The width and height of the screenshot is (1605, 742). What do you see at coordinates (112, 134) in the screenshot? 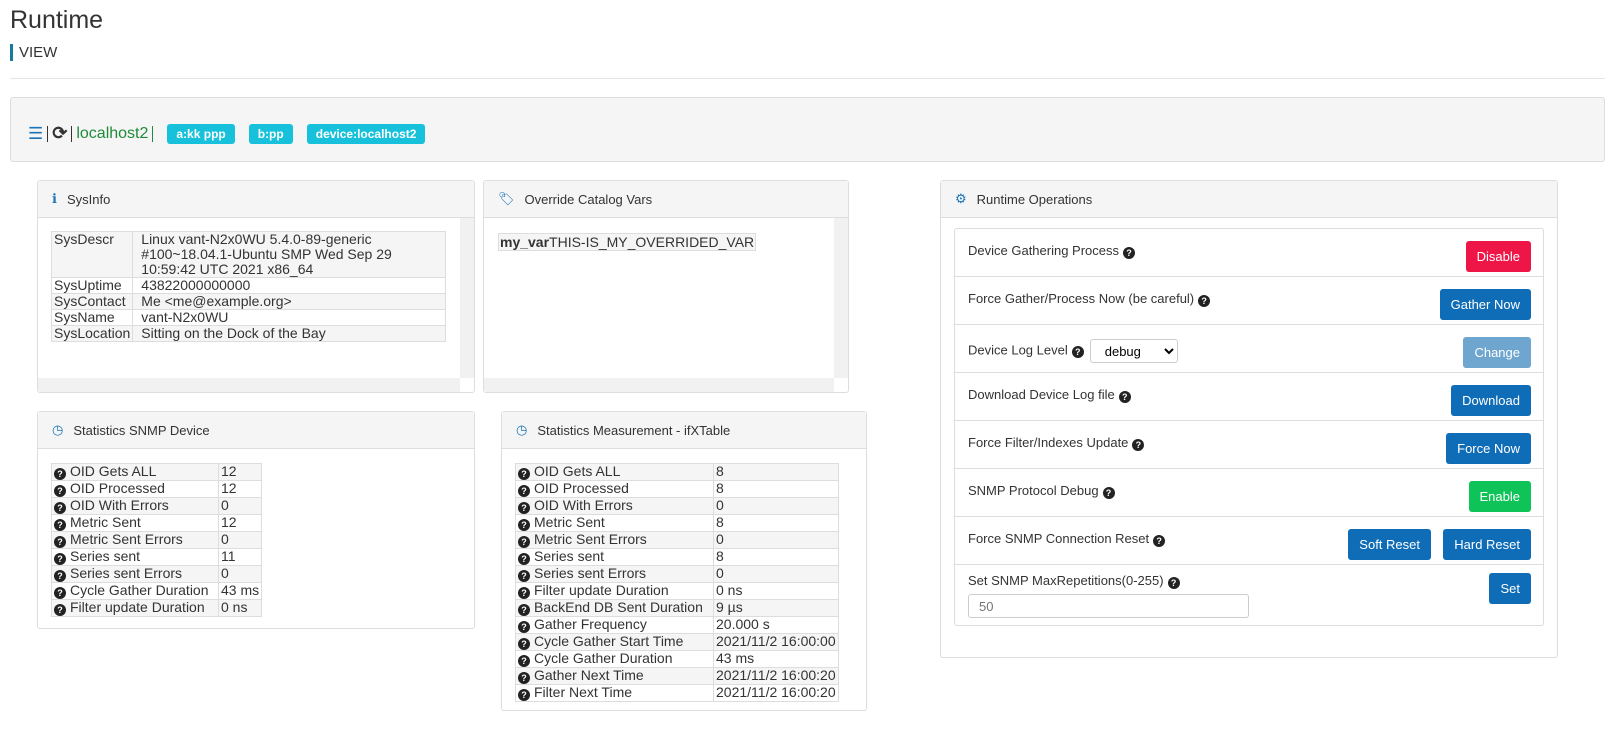
I see `device-host-link: localhost2` at bounding box center [112, 134].